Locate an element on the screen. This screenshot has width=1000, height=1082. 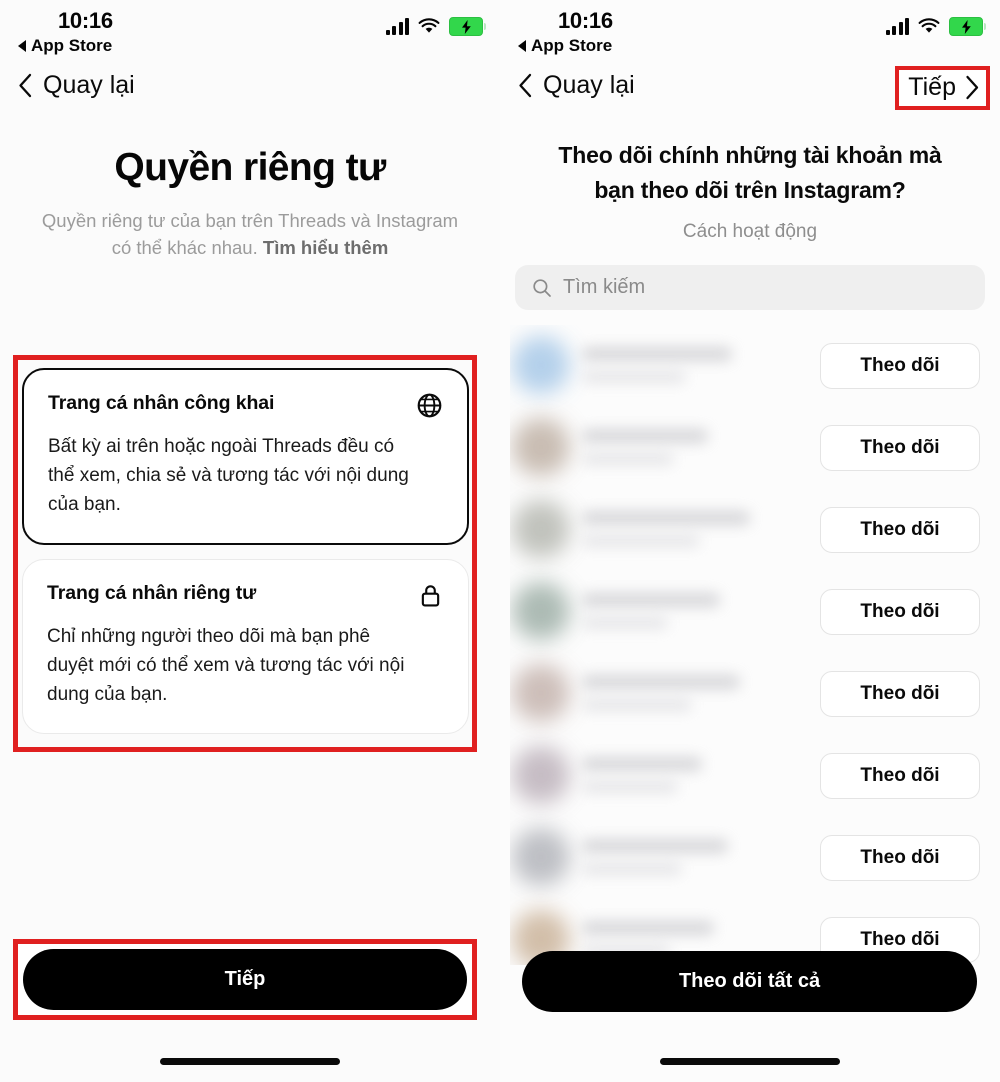
option-title: Trang cá nhân riêng tư is located at coordinates (152, 593).